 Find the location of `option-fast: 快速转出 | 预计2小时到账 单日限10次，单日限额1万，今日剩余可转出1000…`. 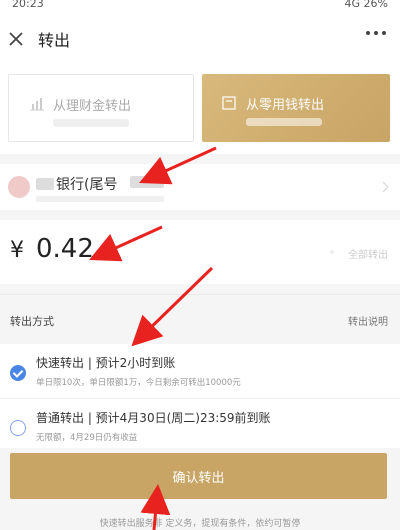

option-fast: 快速转出 | 预计2小时到账 单日限10次，单日限额1万，今日剩余可转出1000… is located at coordinates (200, 371).